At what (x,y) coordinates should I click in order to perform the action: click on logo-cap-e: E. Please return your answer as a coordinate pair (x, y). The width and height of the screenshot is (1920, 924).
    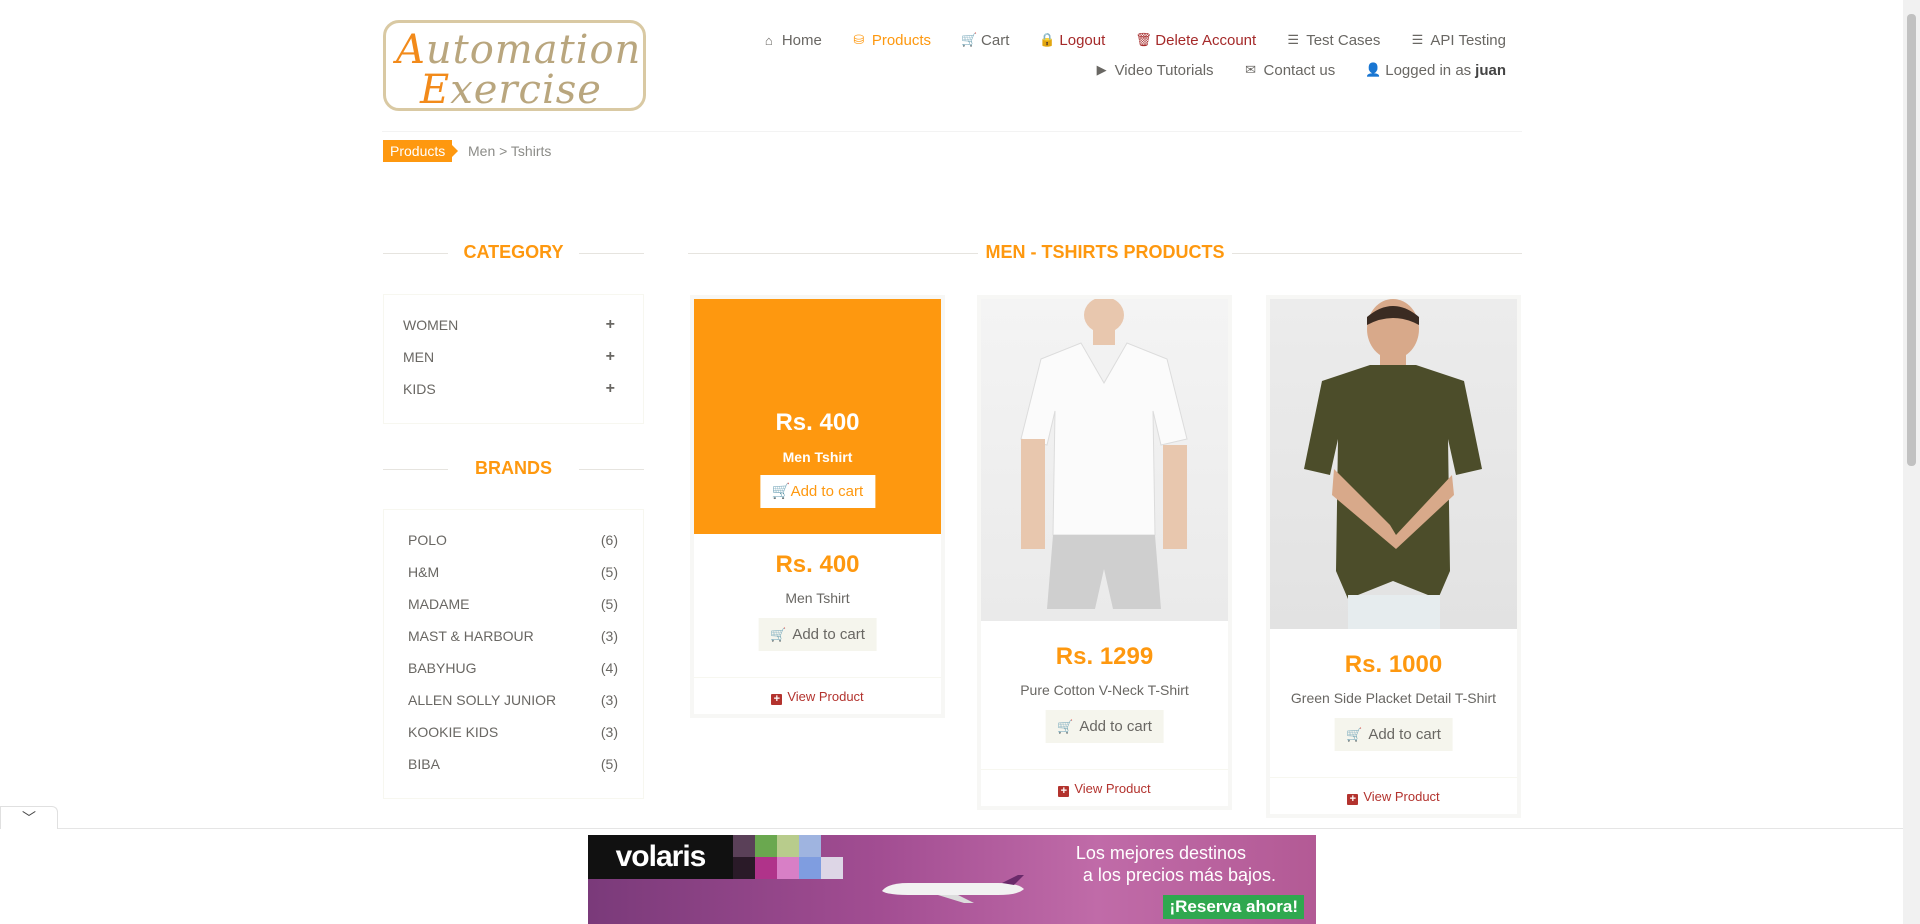
    Looking at the image, I should click on (435, 90).